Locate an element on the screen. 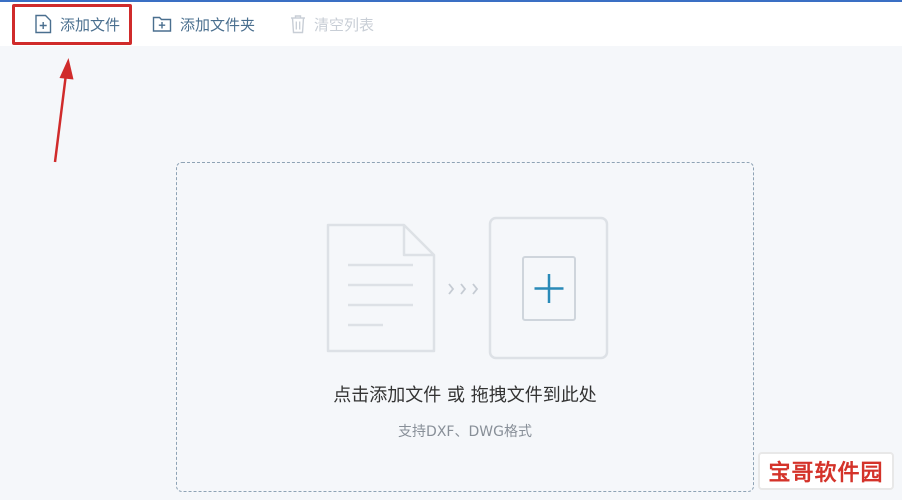 This screenshot has width=902, height=500. add-box-icon is located at coordinates (548, 288).